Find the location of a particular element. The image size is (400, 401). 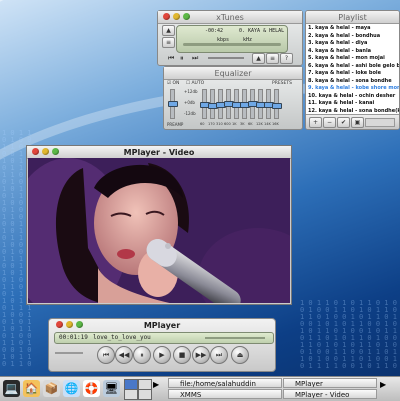

zoom-dot-icon is located at coordinates (186, 16).